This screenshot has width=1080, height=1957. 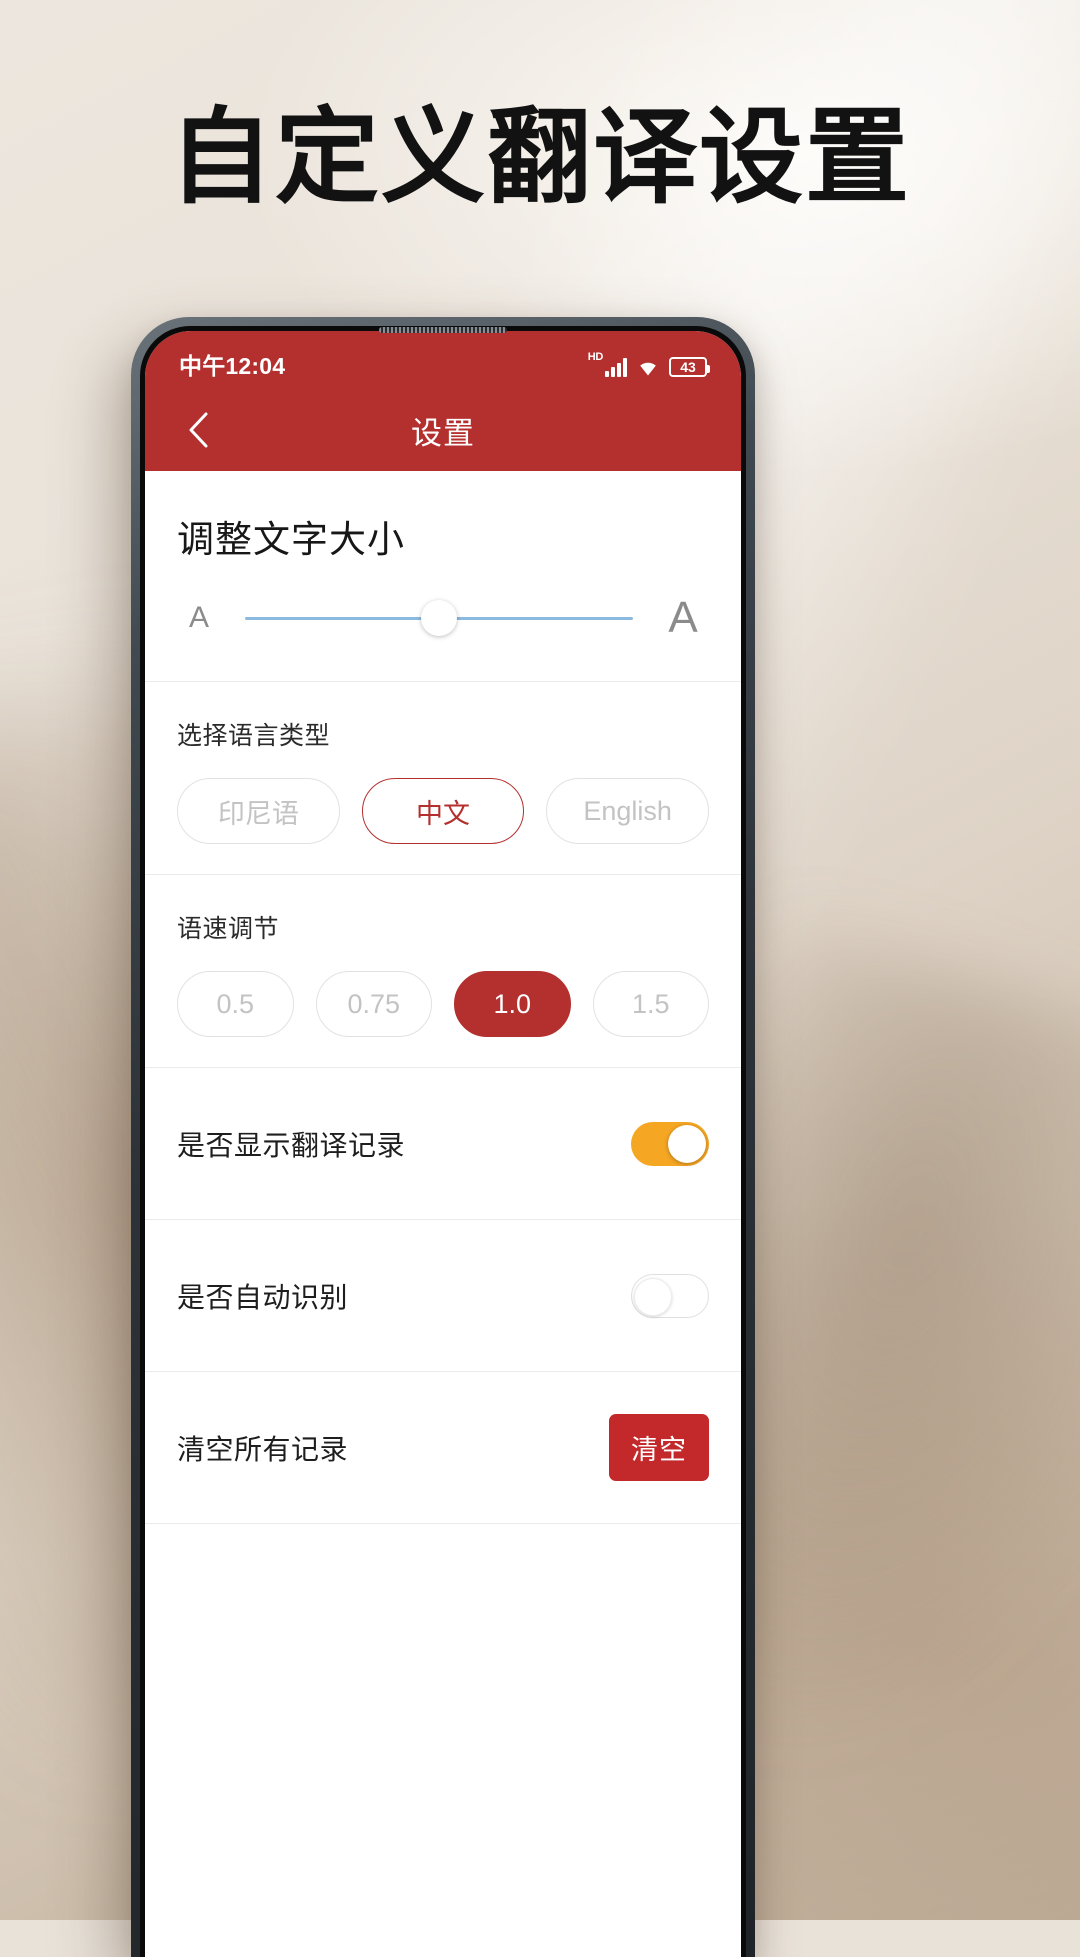 What do you see at coordinates (443, 1296) in the screenshot?
I see `setting-row-auto-detect: 是否自动识别` at bounding box center [443, 1296].